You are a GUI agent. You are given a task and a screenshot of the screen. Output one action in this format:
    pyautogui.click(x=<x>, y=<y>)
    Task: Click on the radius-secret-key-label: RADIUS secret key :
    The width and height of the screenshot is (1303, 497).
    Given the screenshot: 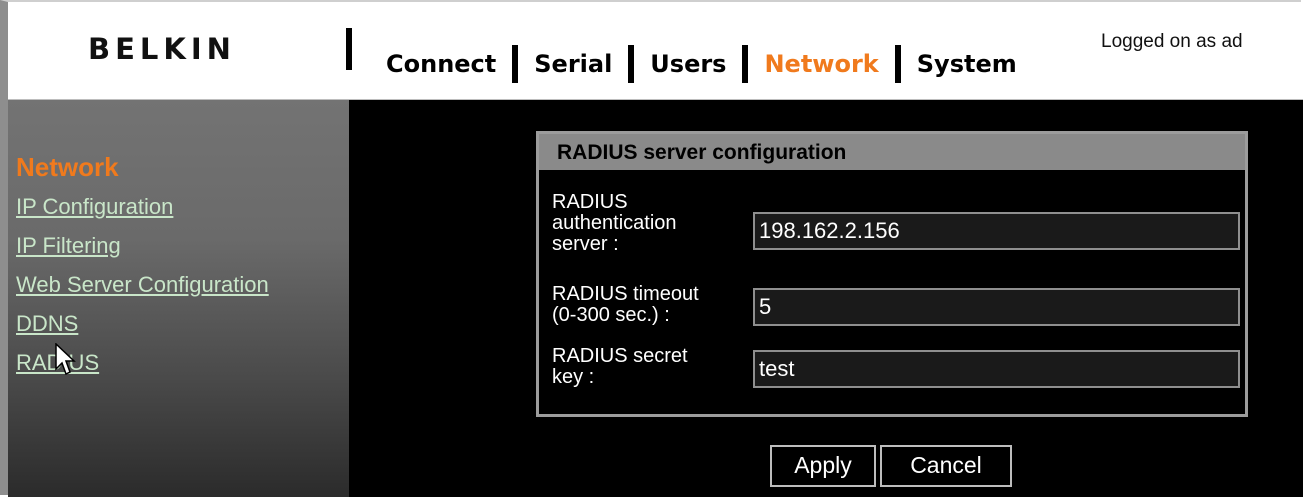 What is the action you would take?
    pyautogui.click(x=620, y=367)
    